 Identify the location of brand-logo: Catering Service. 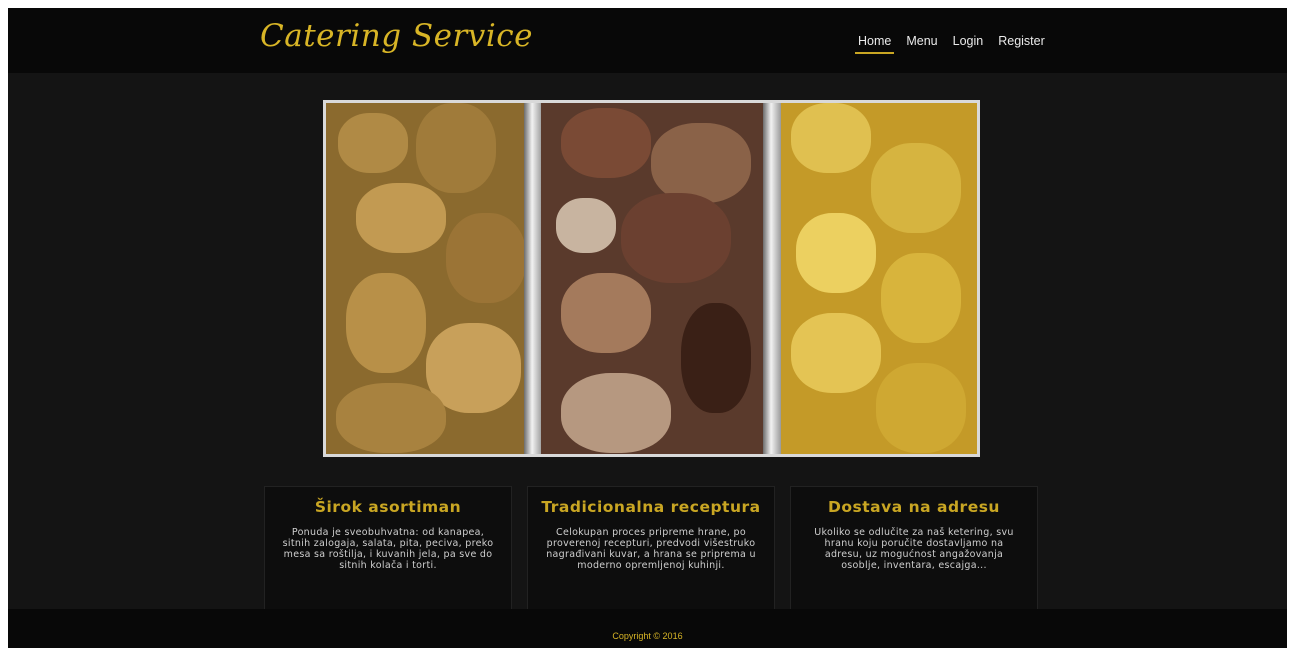
(396, 36).